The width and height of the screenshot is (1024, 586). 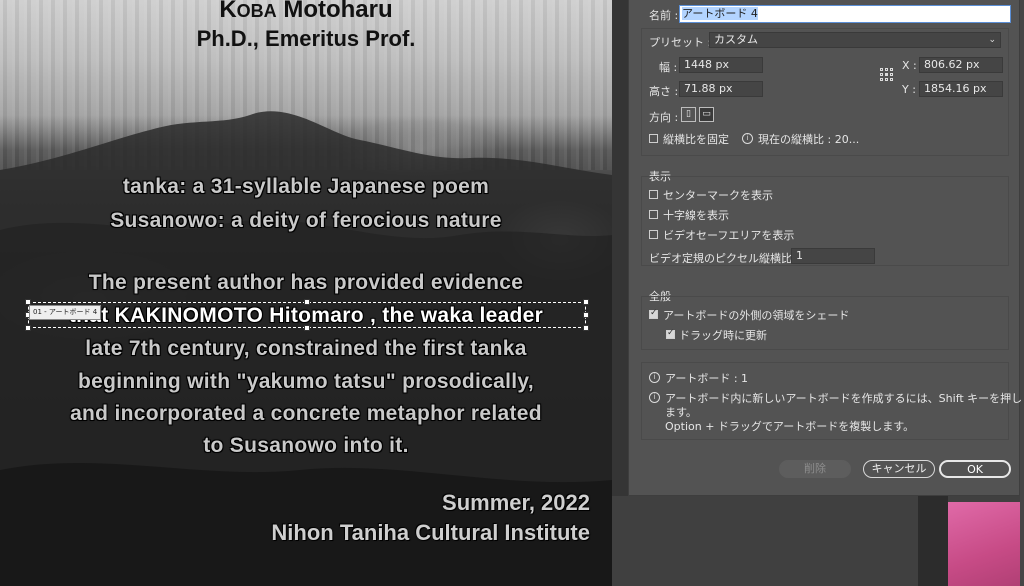 I want to click on x-field: 806.62 px, so click(x=961, y=65).